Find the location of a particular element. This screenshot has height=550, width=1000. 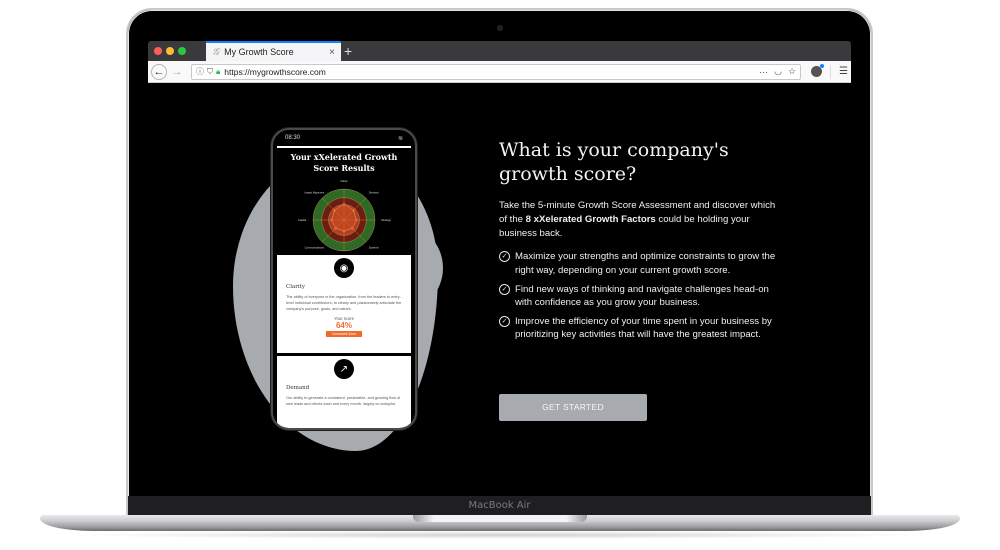

laptop-shadow is located at coordinates (500, 535).